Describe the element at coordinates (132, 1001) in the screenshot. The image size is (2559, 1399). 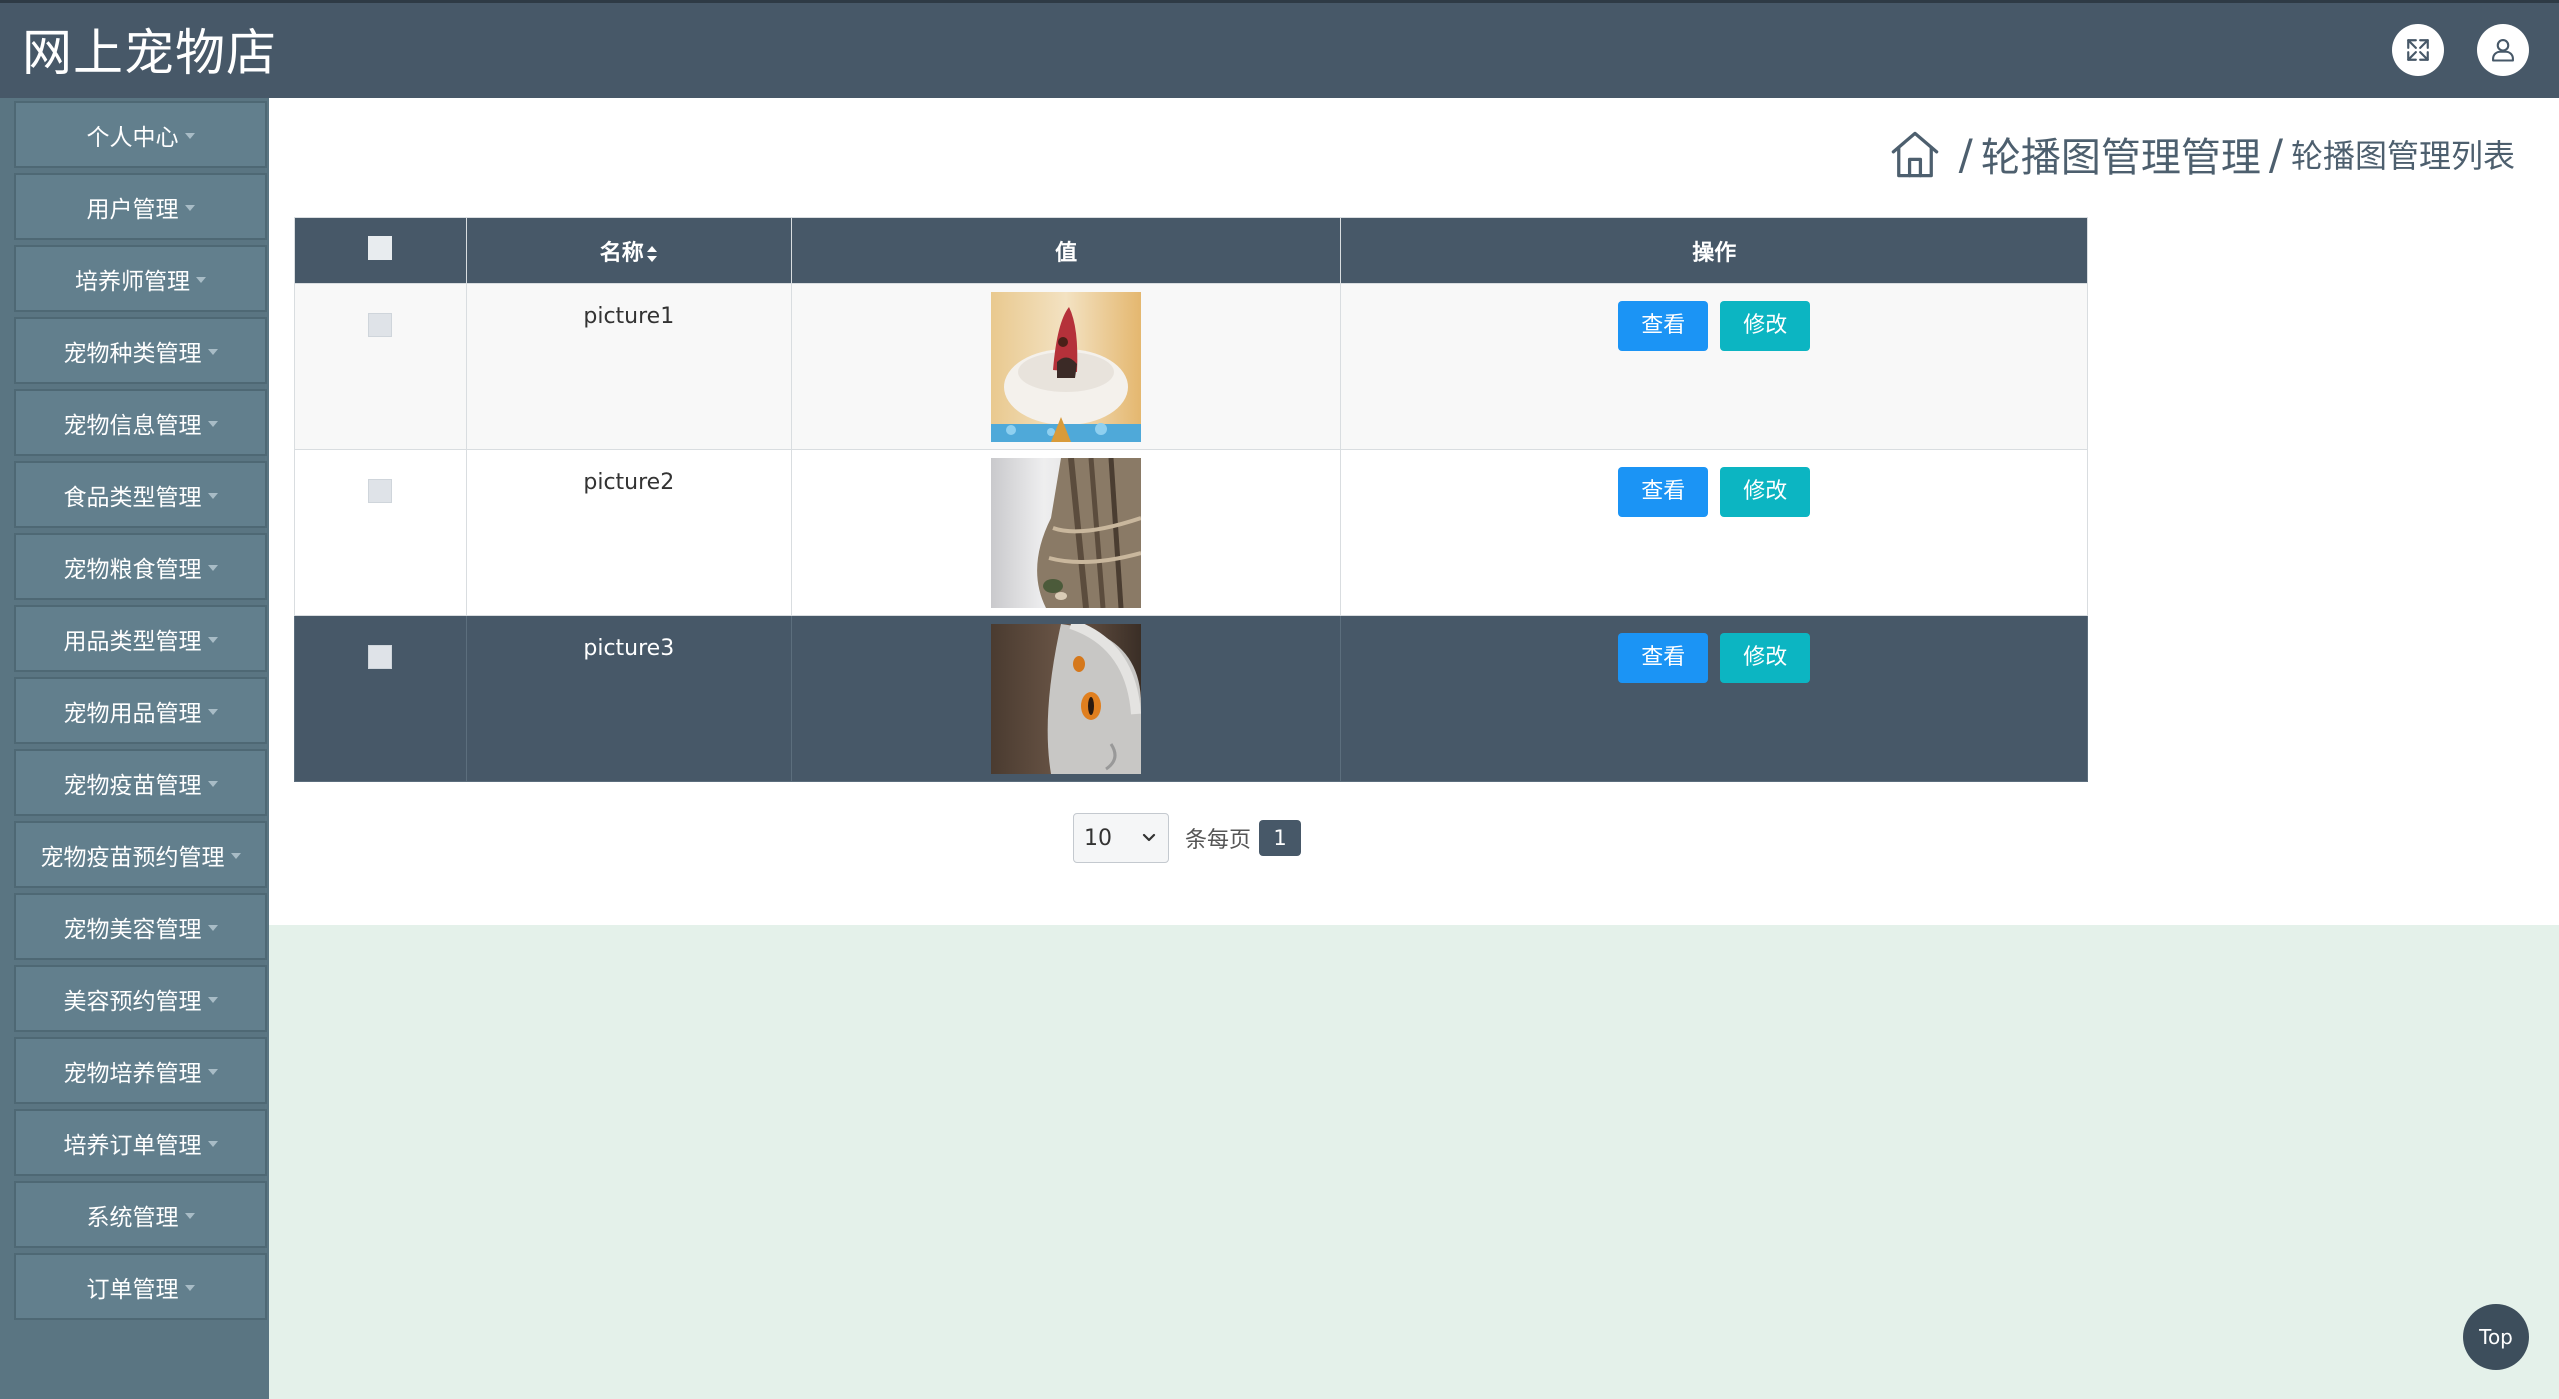
I see `sidebar-item-label: 美容预约管理` at that location.